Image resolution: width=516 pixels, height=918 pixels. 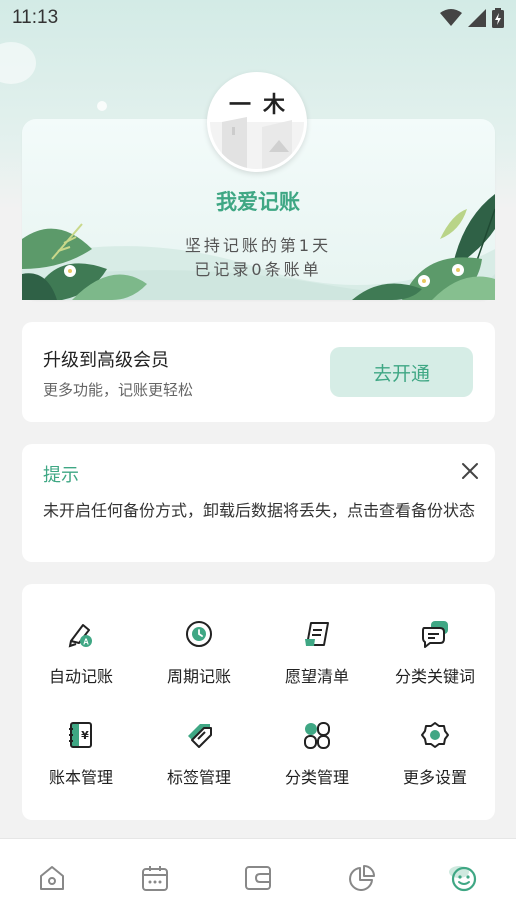 What do you see at coordinates (258, 269) in the screenshot?
I see `record-count: 已记录0条账单` at bounding box center [258, 269].